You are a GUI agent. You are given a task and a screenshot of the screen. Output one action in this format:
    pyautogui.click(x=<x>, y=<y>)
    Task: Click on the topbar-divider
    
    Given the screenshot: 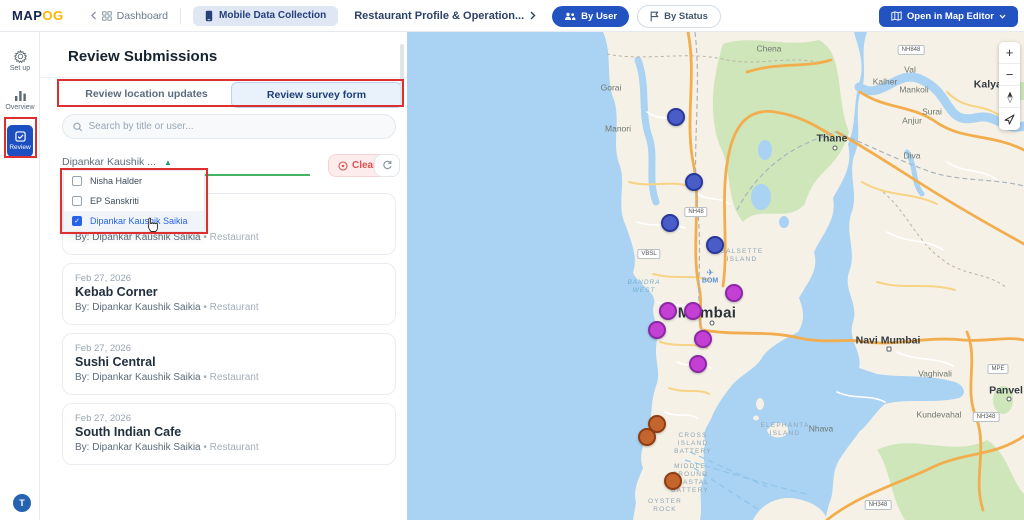 What is the action you would take?
    pyautogui.click(x=180, y=15)
    